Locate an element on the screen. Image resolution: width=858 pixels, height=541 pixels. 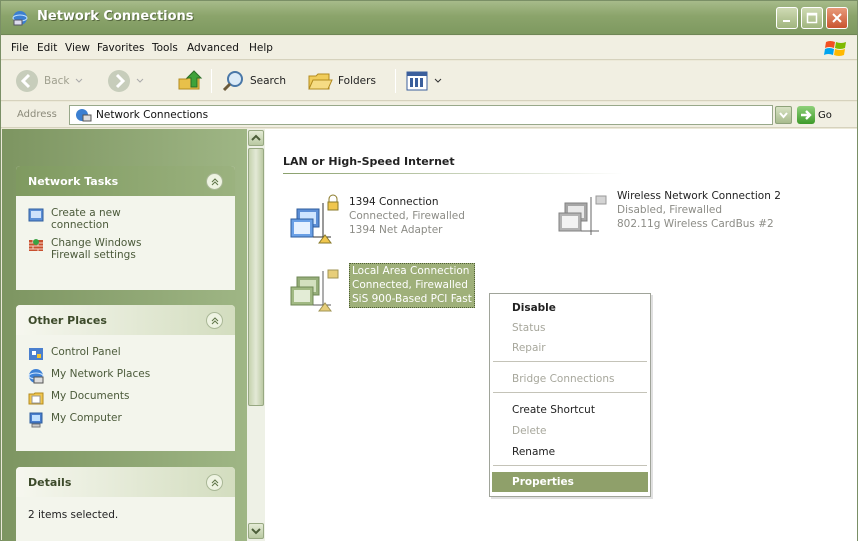
network-connections-icon is located at coordinates (84, 115).